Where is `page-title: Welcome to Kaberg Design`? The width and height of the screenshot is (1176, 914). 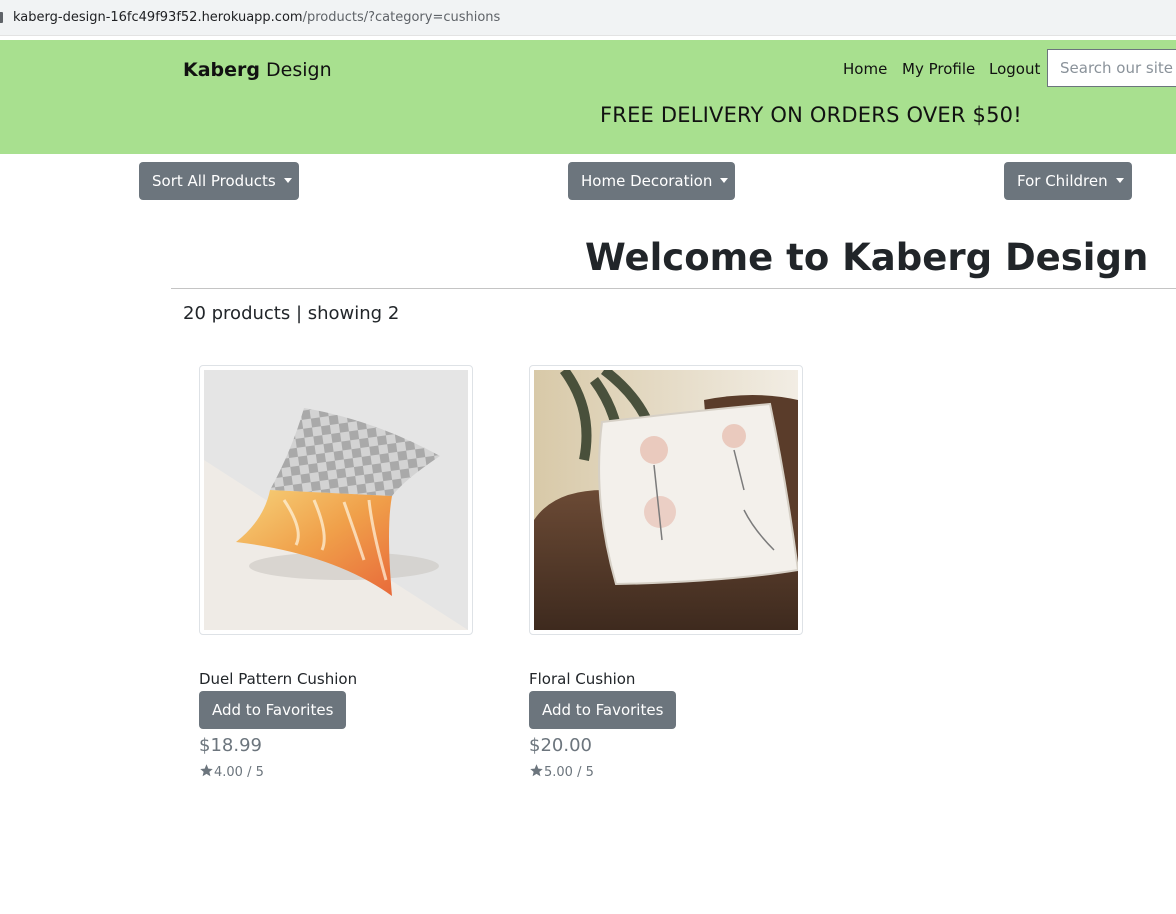 page-title: Welcome to Kaberg Design is located at coordinates (867, 257).